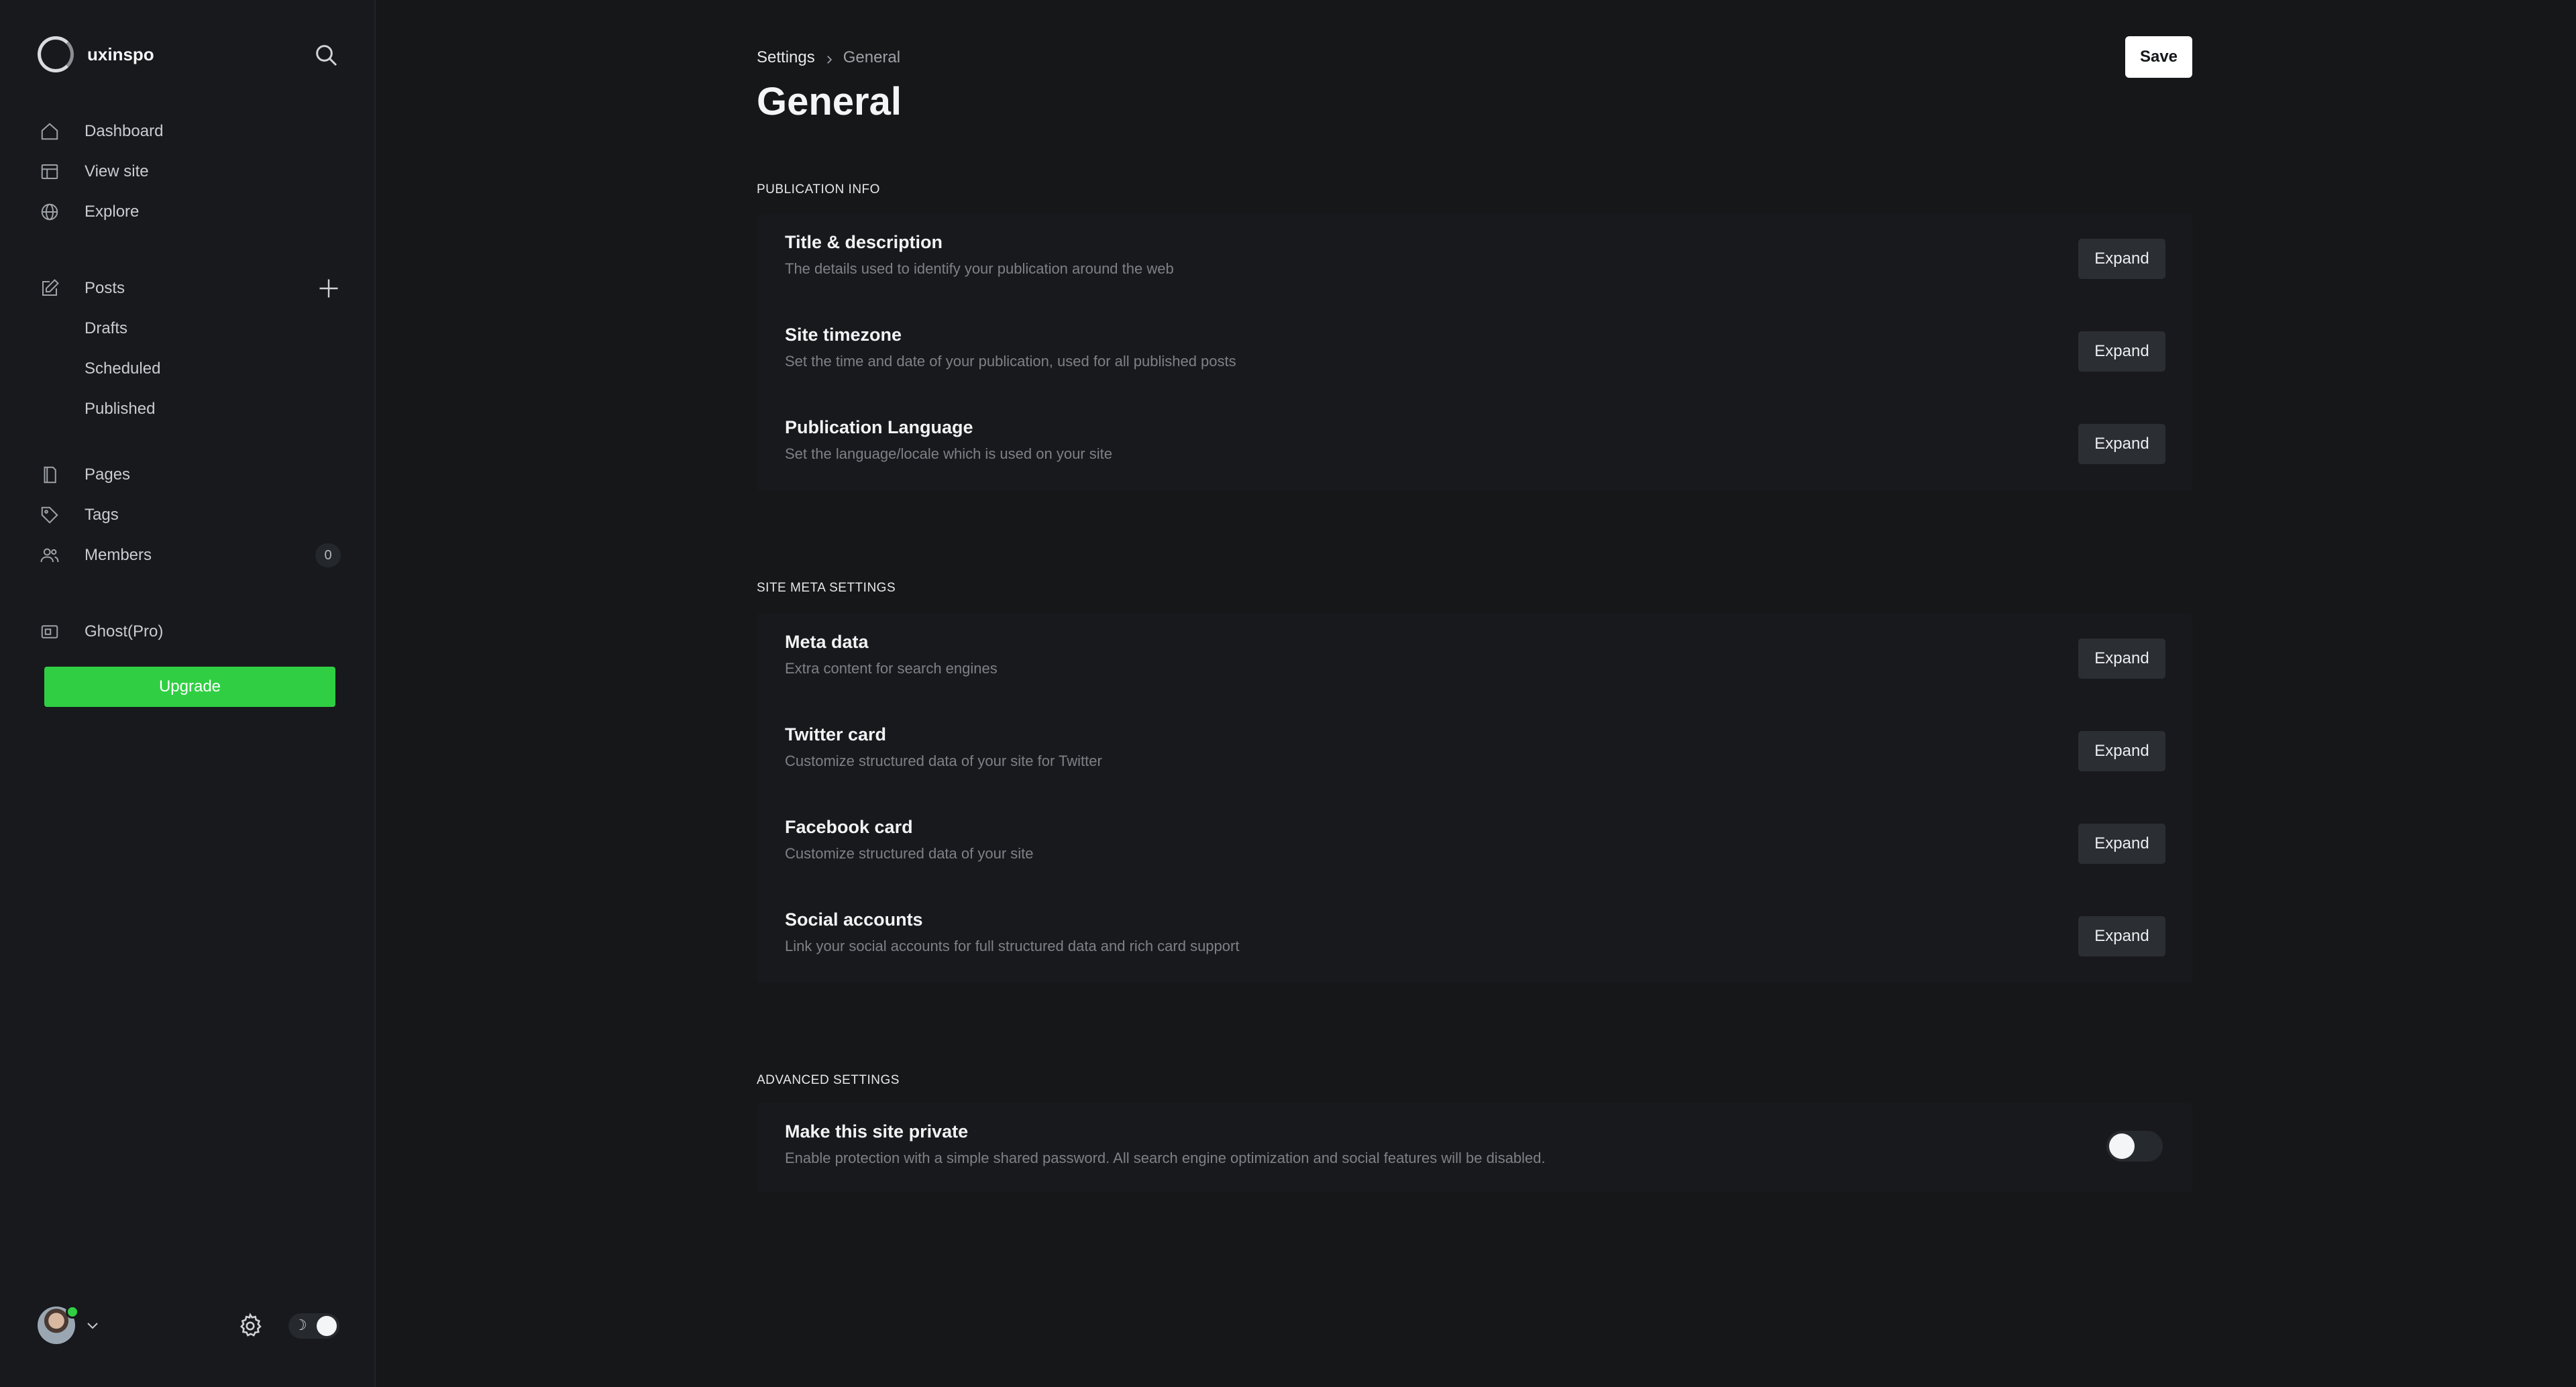 This screenshot has width=2576, height=1387. What do you see at coordinates (313, 1326) in the screenshot?
I see `theme-toggle: ☽` at bounding box center [313, 1326].